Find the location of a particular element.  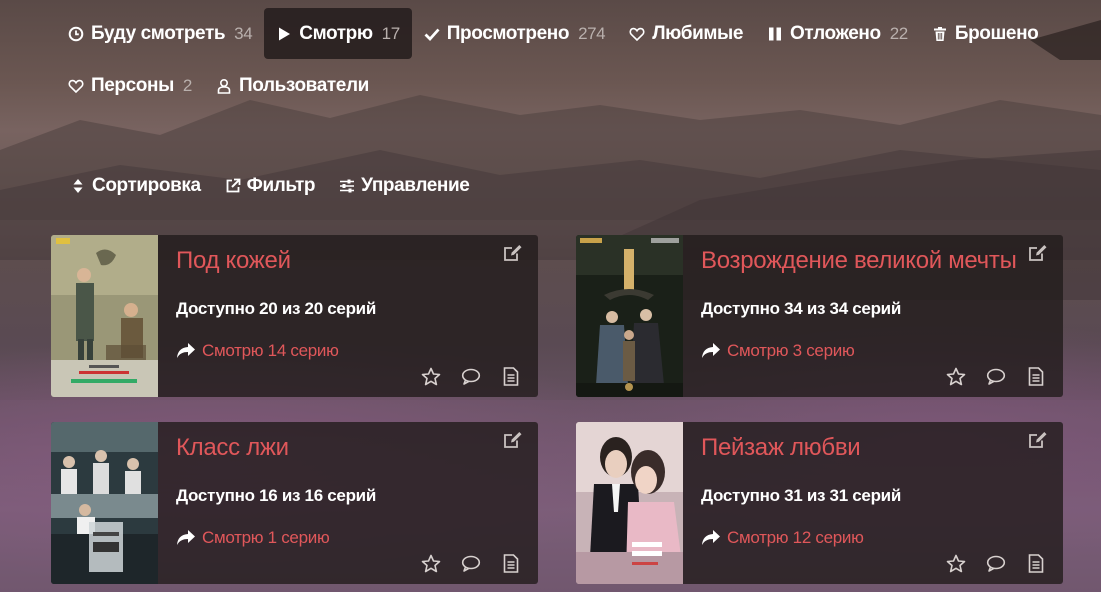

tab-dropped: Брошено is located at coordinates (985, 33).